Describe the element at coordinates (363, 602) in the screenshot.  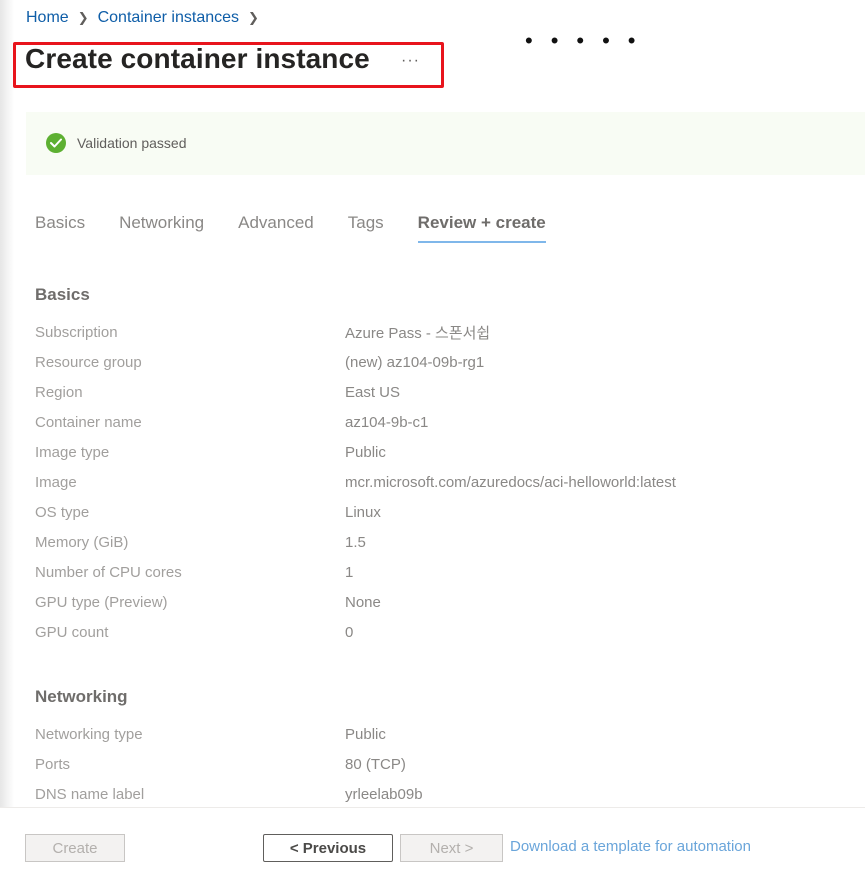
I see `summary-value: None` at that location.